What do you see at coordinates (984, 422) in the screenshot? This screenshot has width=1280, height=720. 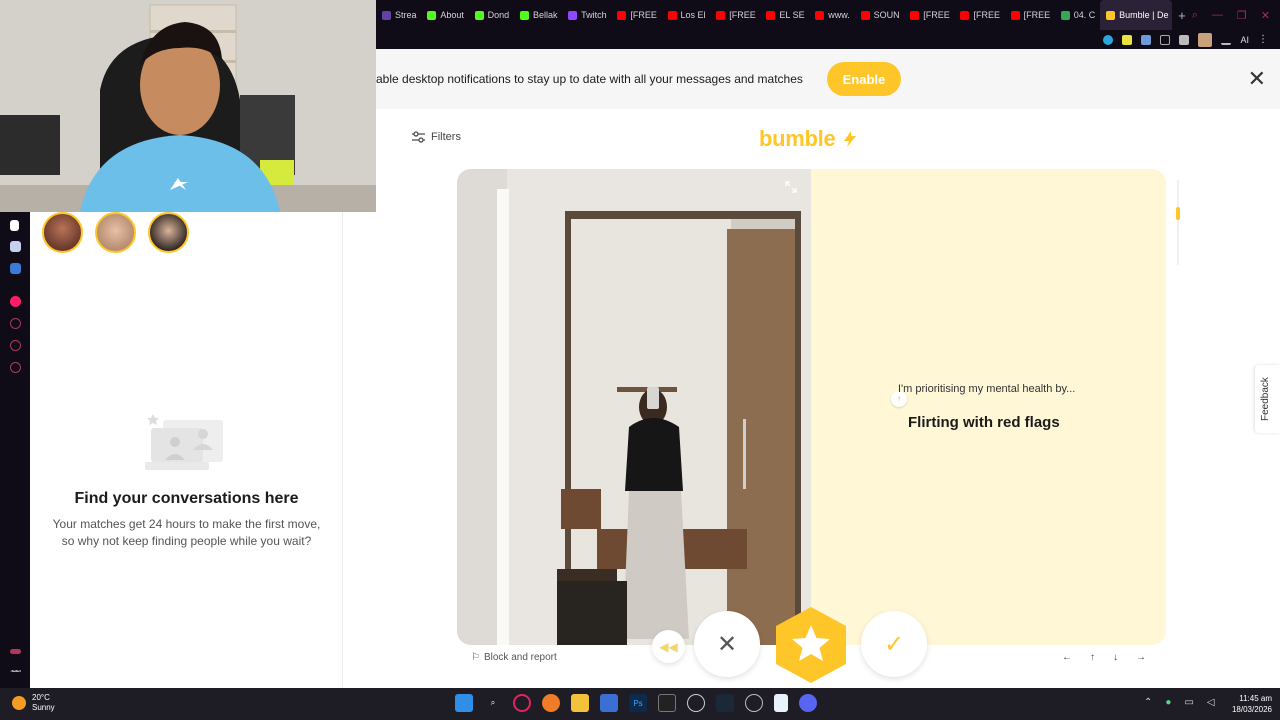 I see `prompt-answer: Flirting with red flags` at bounding box center [984, 422].